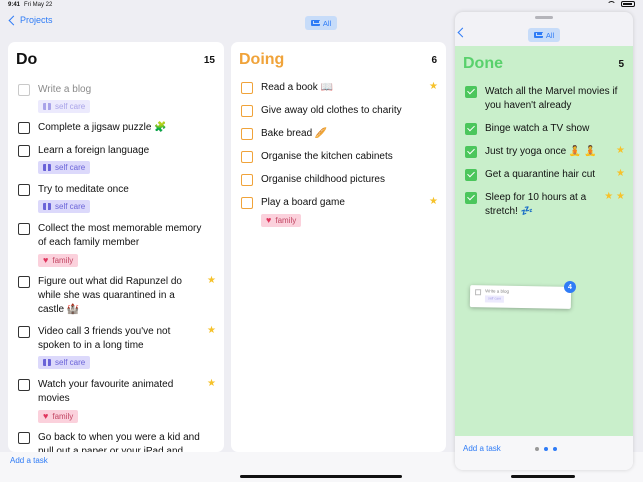 The image size is (643, 482). I want to click on task-item: Binge watch a TV show, so click(544, 129).